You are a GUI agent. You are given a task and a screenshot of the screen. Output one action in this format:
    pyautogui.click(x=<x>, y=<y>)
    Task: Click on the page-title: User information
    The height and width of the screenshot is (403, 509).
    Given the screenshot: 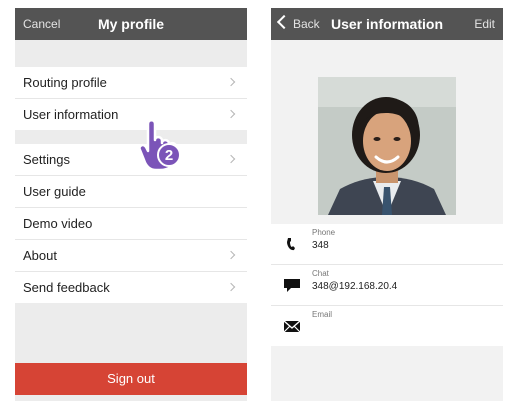 What is the action you would take?
    pyautogui.click(x=386, y=24)
    